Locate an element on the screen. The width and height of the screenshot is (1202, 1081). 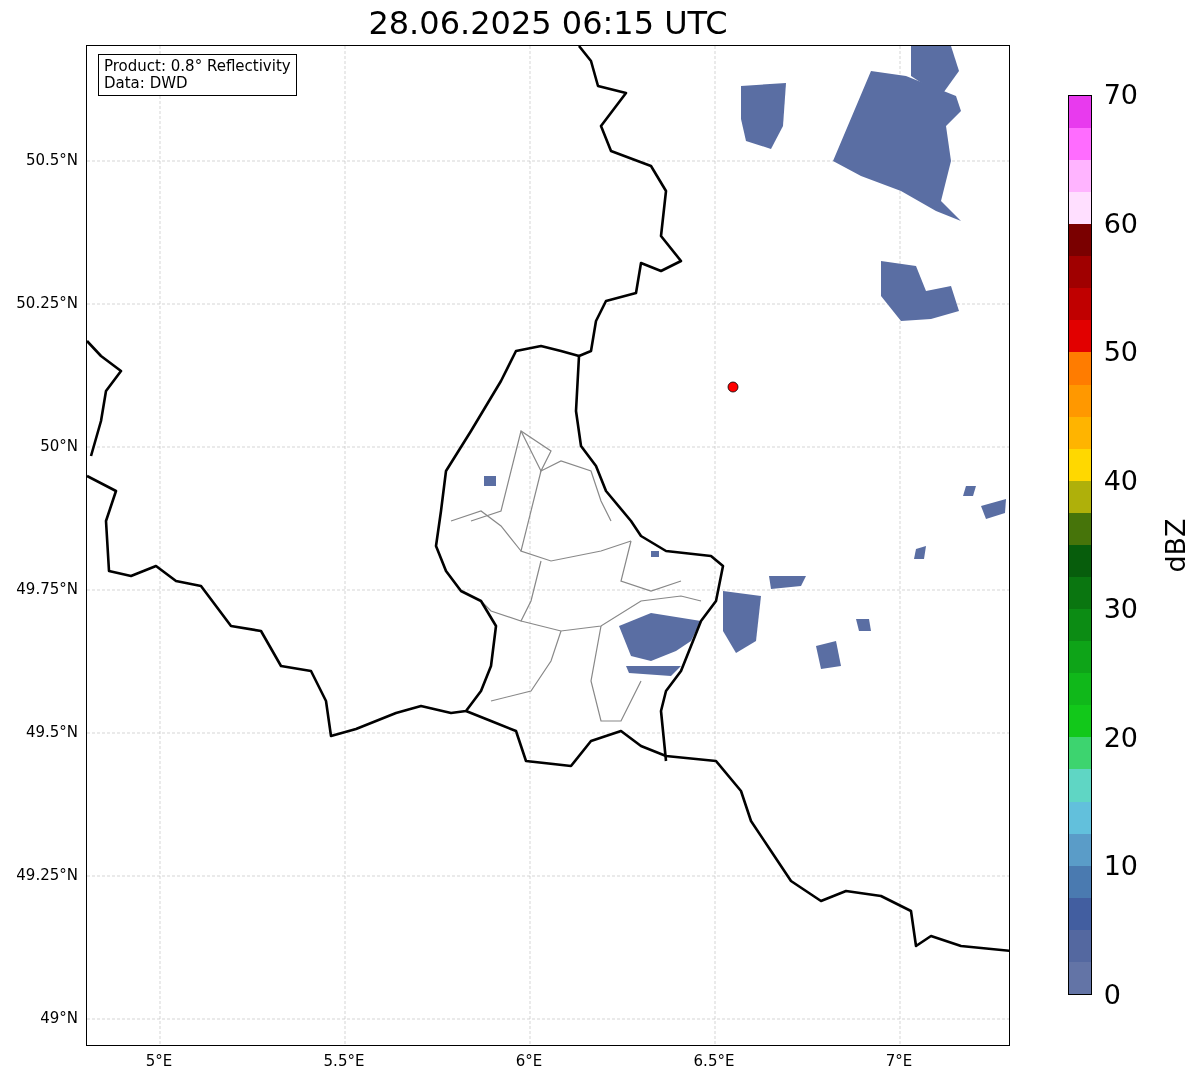
axis-tick-label: 6°E is located at coordinates (529, 1061).